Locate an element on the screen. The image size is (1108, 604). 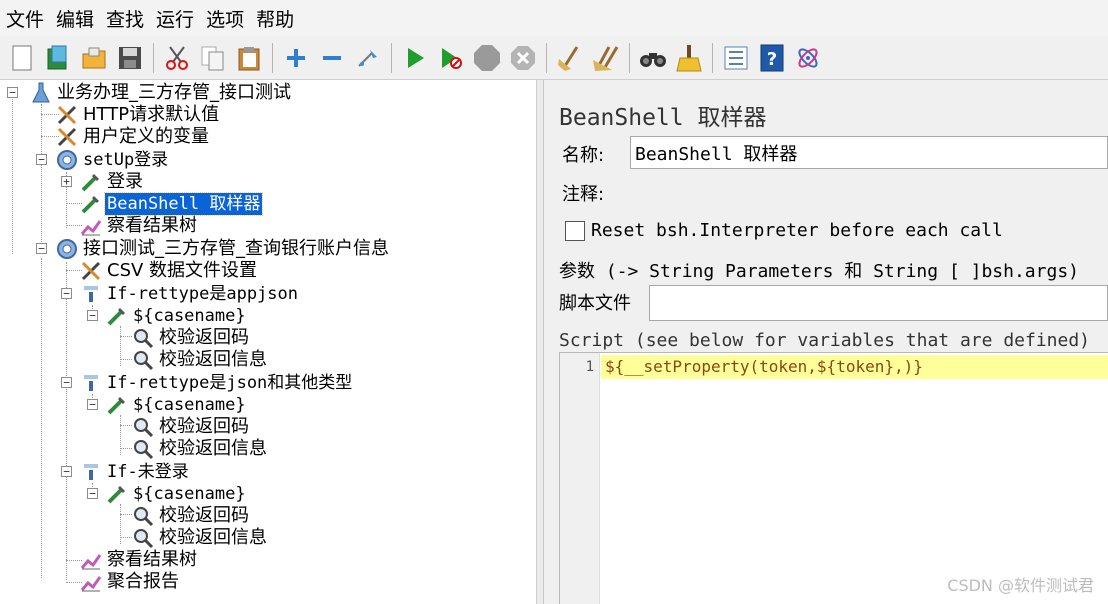
line-number: 1 is located at coordinates (589, 367).